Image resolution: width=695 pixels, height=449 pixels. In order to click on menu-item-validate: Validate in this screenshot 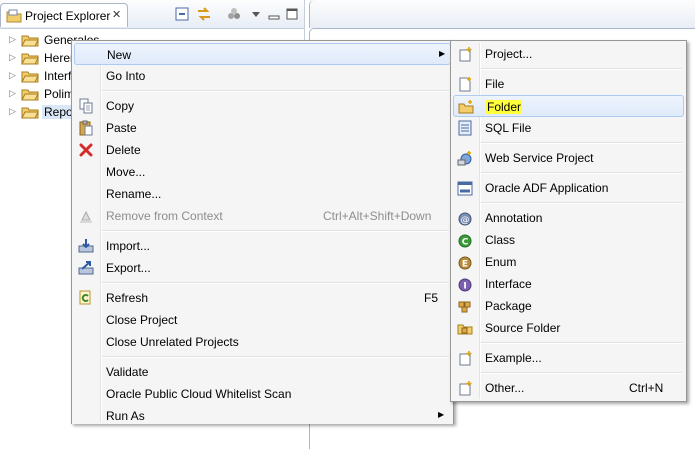, I will do `click(262, 372)`.